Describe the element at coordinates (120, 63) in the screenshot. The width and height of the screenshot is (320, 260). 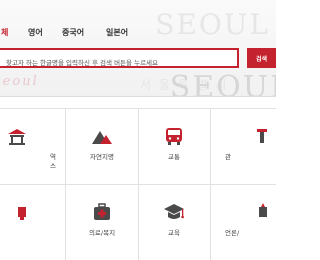
I see `search-input` at that location.